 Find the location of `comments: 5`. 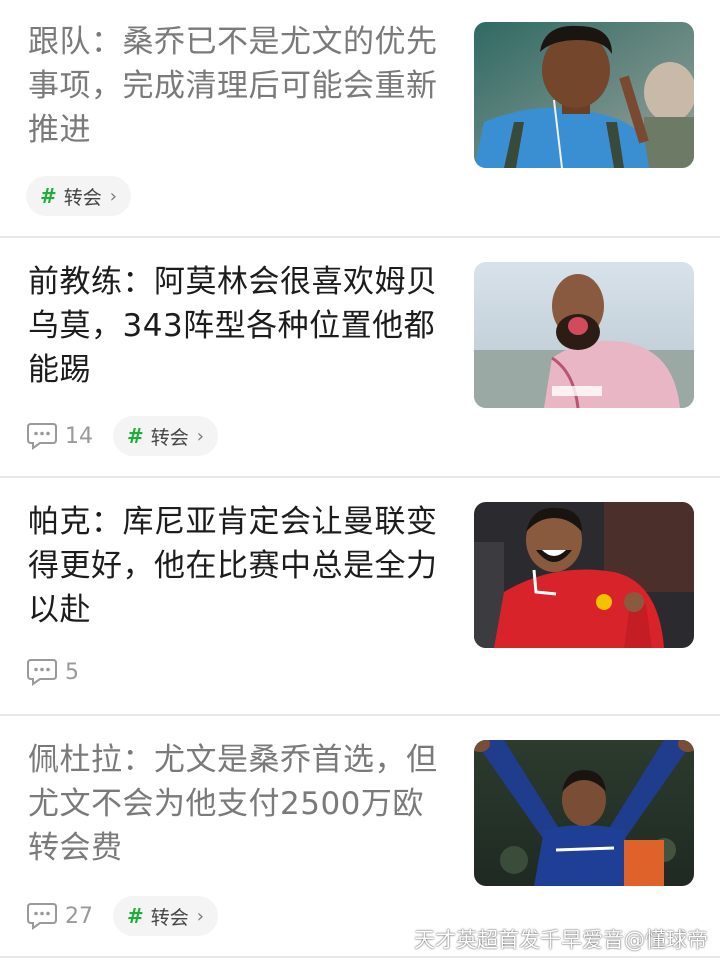

comments: 5 is located at coordinates (52, 672).